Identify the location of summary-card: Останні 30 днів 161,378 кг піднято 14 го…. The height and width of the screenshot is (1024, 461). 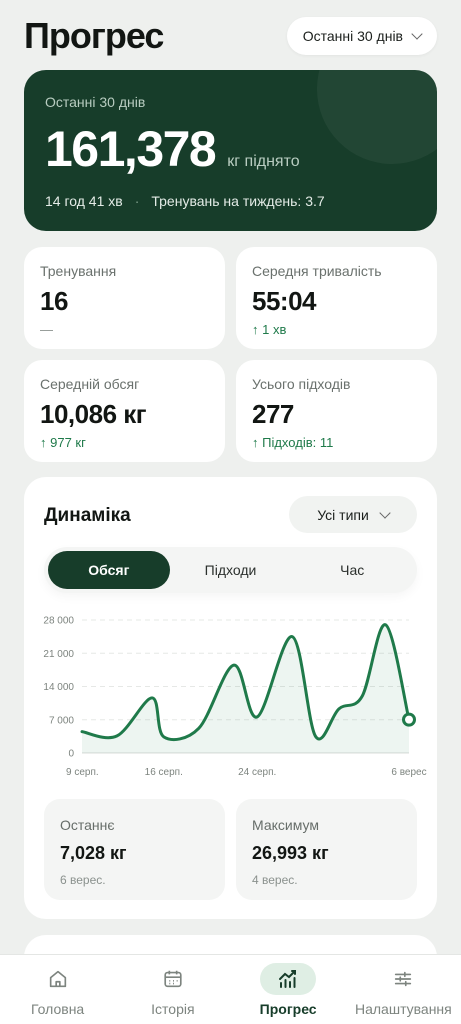
(230, 150).